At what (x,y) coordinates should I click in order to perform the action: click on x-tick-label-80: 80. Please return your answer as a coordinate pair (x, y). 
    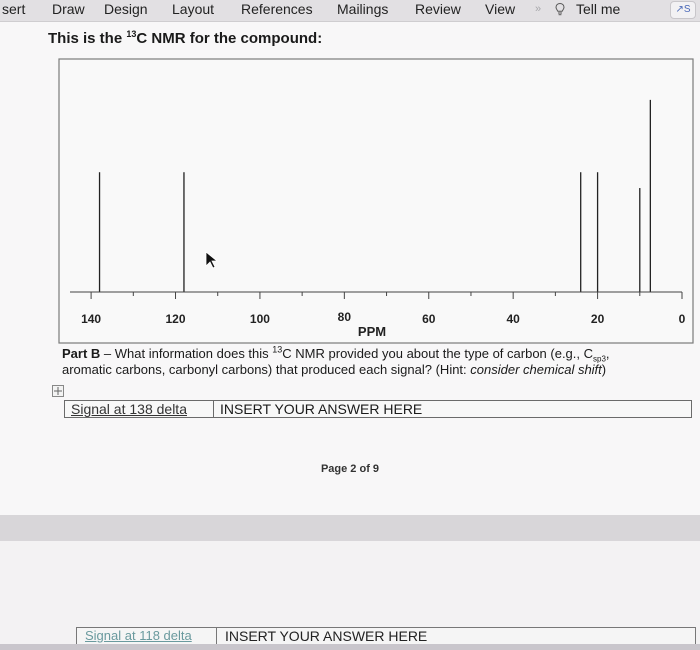
    Looking at the image, I should click on (345, 317).